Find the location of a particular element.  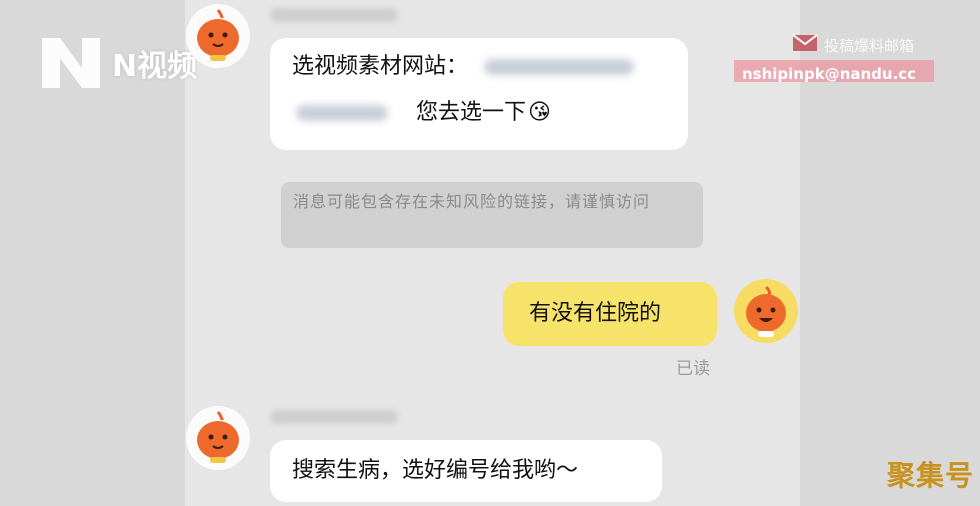

tip-email: nshipinpk@nandu.cc is located at coordinates (834, 71).